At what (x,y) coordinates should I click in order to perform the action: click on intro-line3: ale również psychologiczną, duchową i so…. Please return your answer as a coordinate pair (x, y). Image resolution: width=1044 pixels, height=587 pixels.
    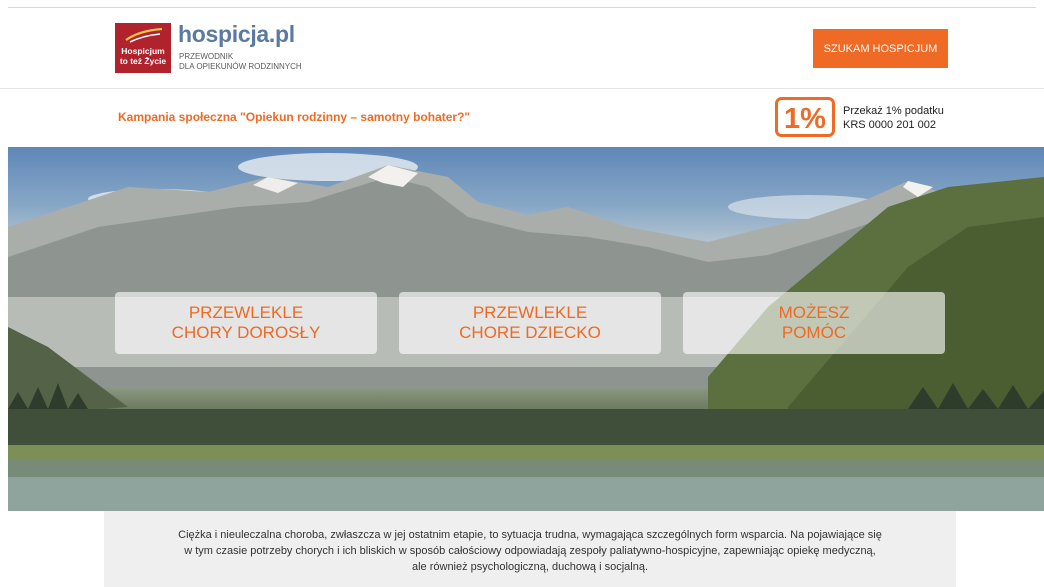
    Looking at the image, I should click on (530, 567).